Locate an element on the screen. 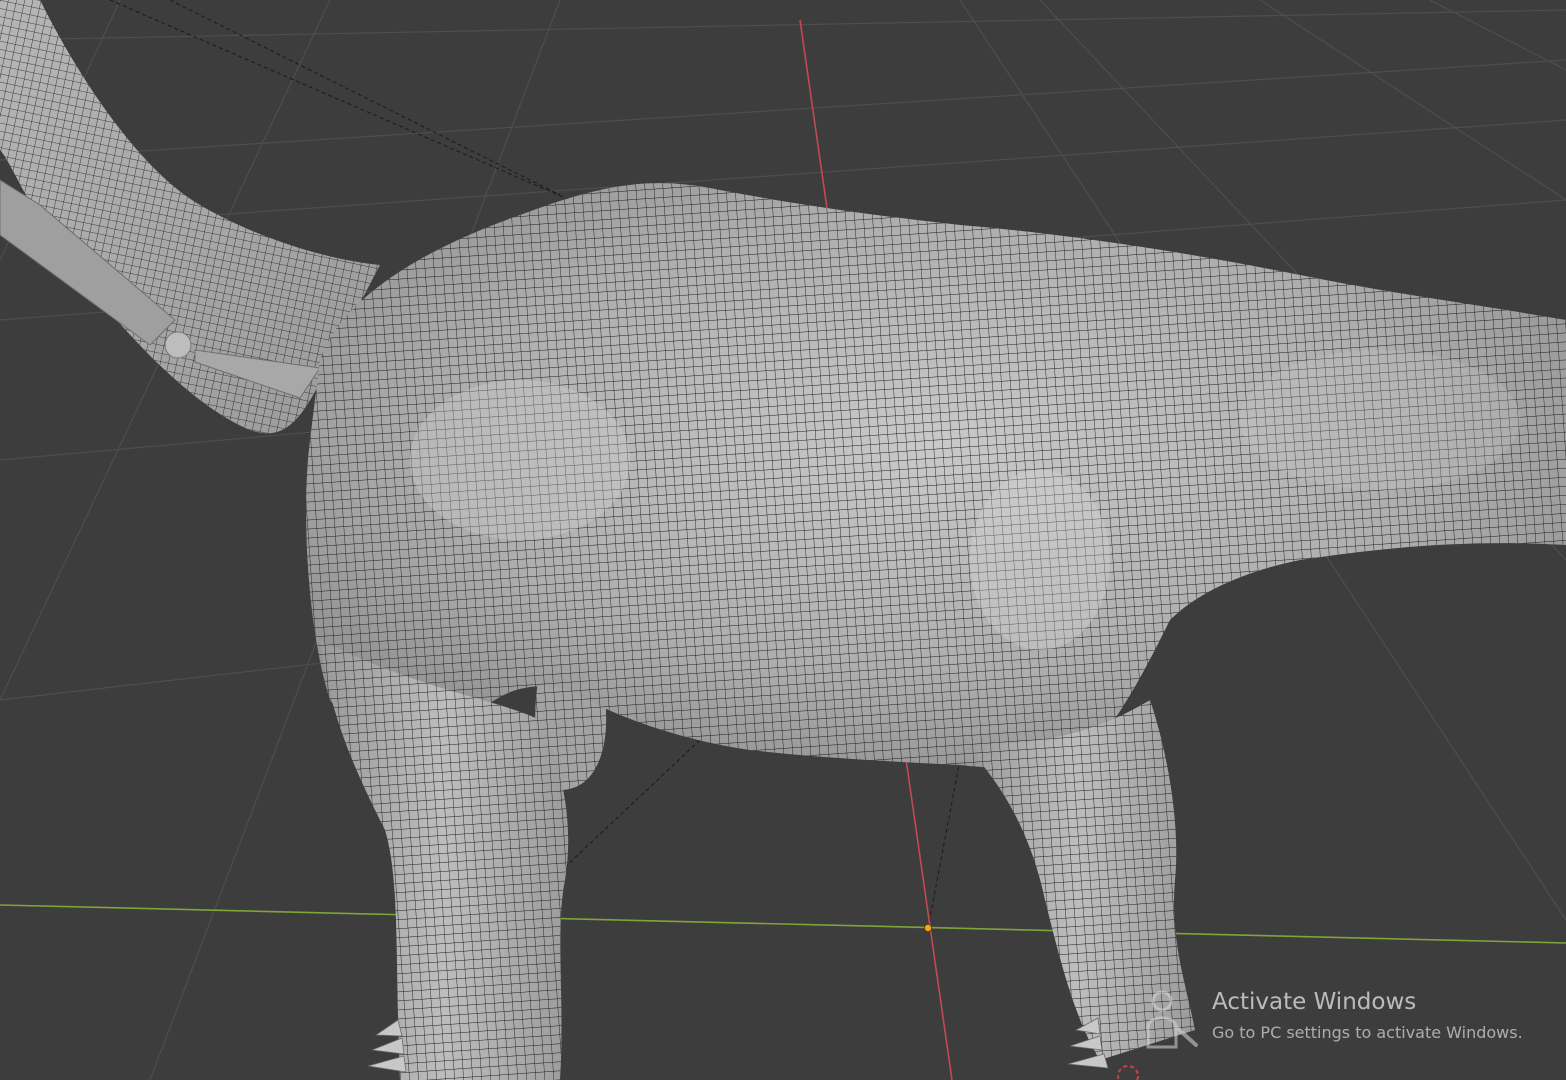  object-origin-dot is located at coordinates (928, 928).